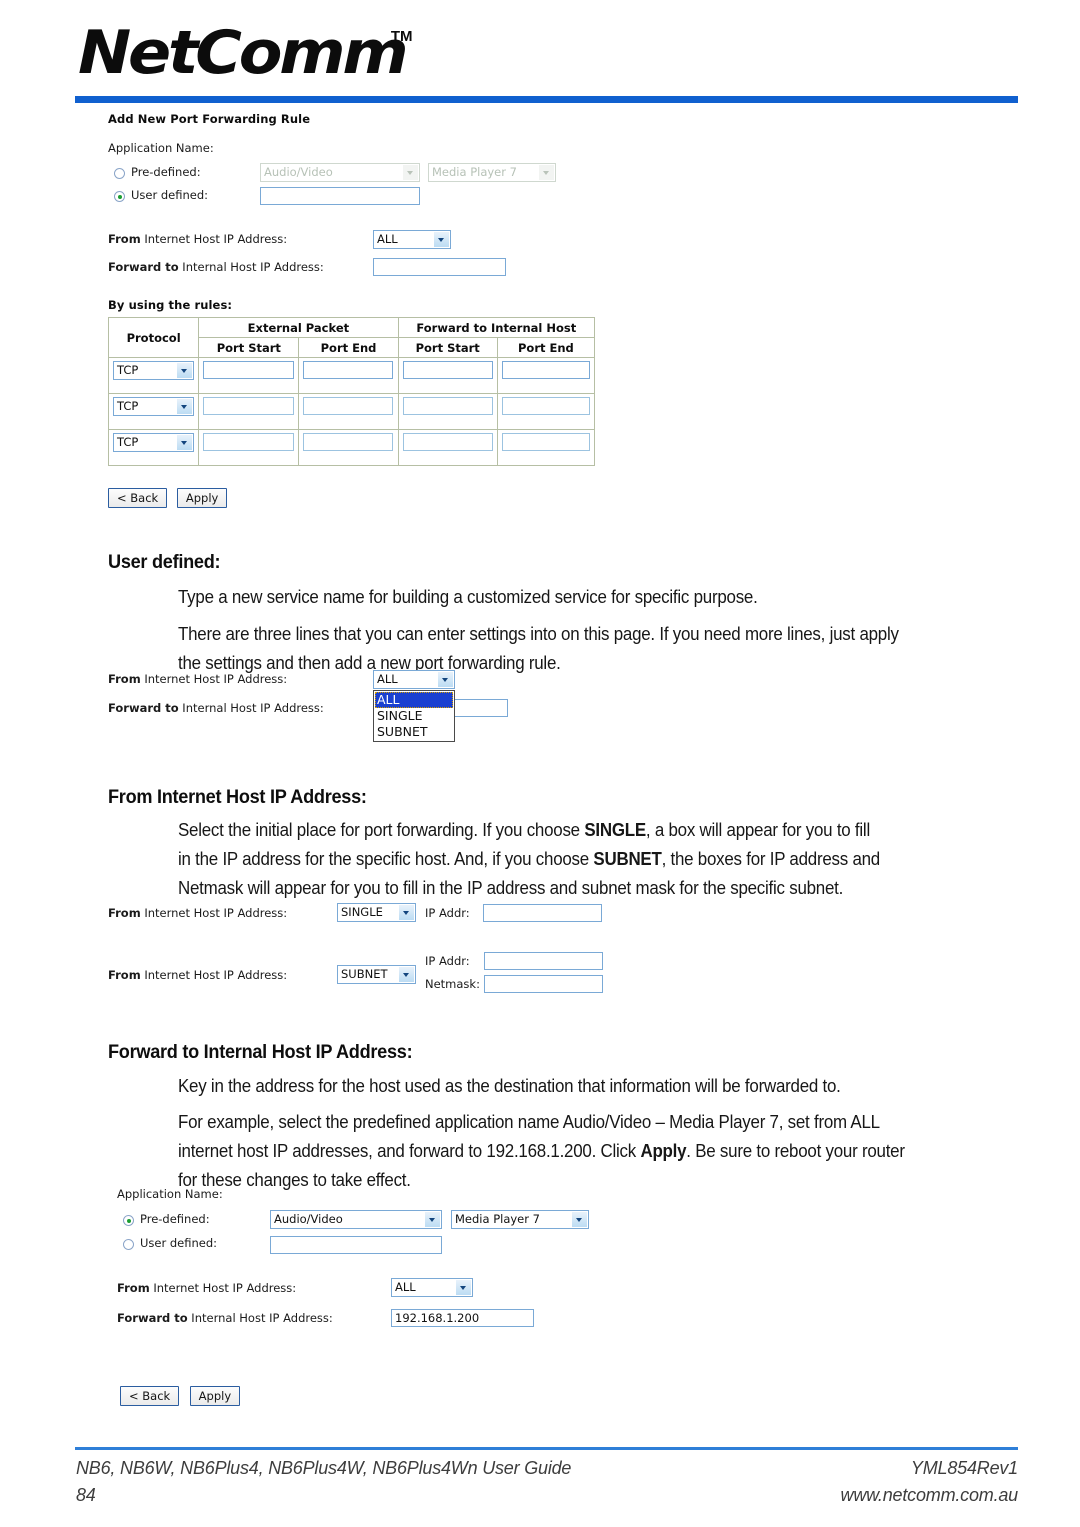 The image size is (1080, 1527). I want to click on ext-port-end-input-row3, so click(348, 442).